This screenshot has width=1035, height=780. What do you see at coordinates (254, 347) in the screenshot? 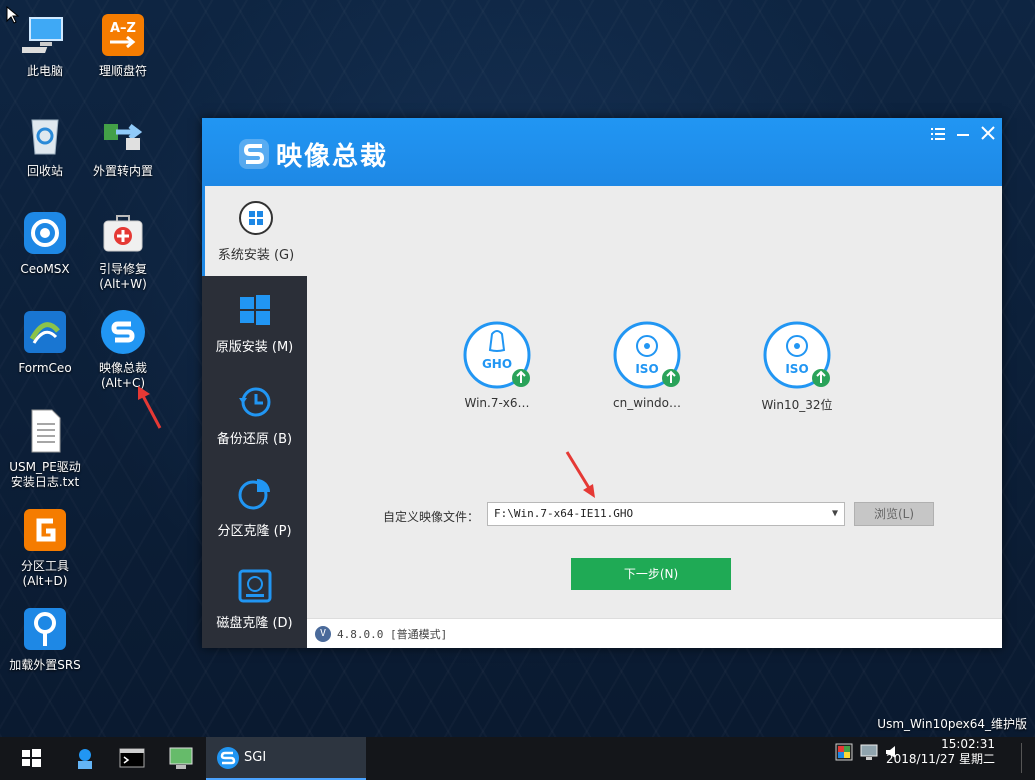
I see `nav-label: 原版安装 (M)` at bounding box center [254, 347].